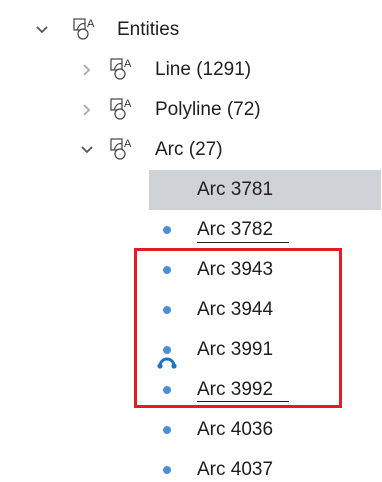 This screenshot has height=482, width=382. What do you see at coordinates (191, 30) in the screenshot?
I see `tree-node-entities: A Entities` at bounding box center [191, 30].